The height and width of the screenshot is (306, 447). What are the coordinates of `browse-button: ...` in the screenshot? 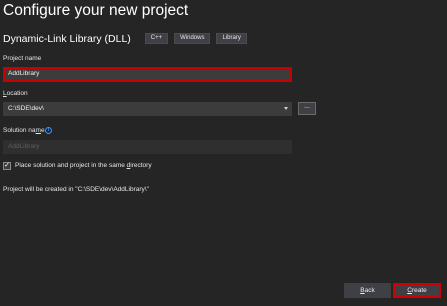 It's located at (307, 108).